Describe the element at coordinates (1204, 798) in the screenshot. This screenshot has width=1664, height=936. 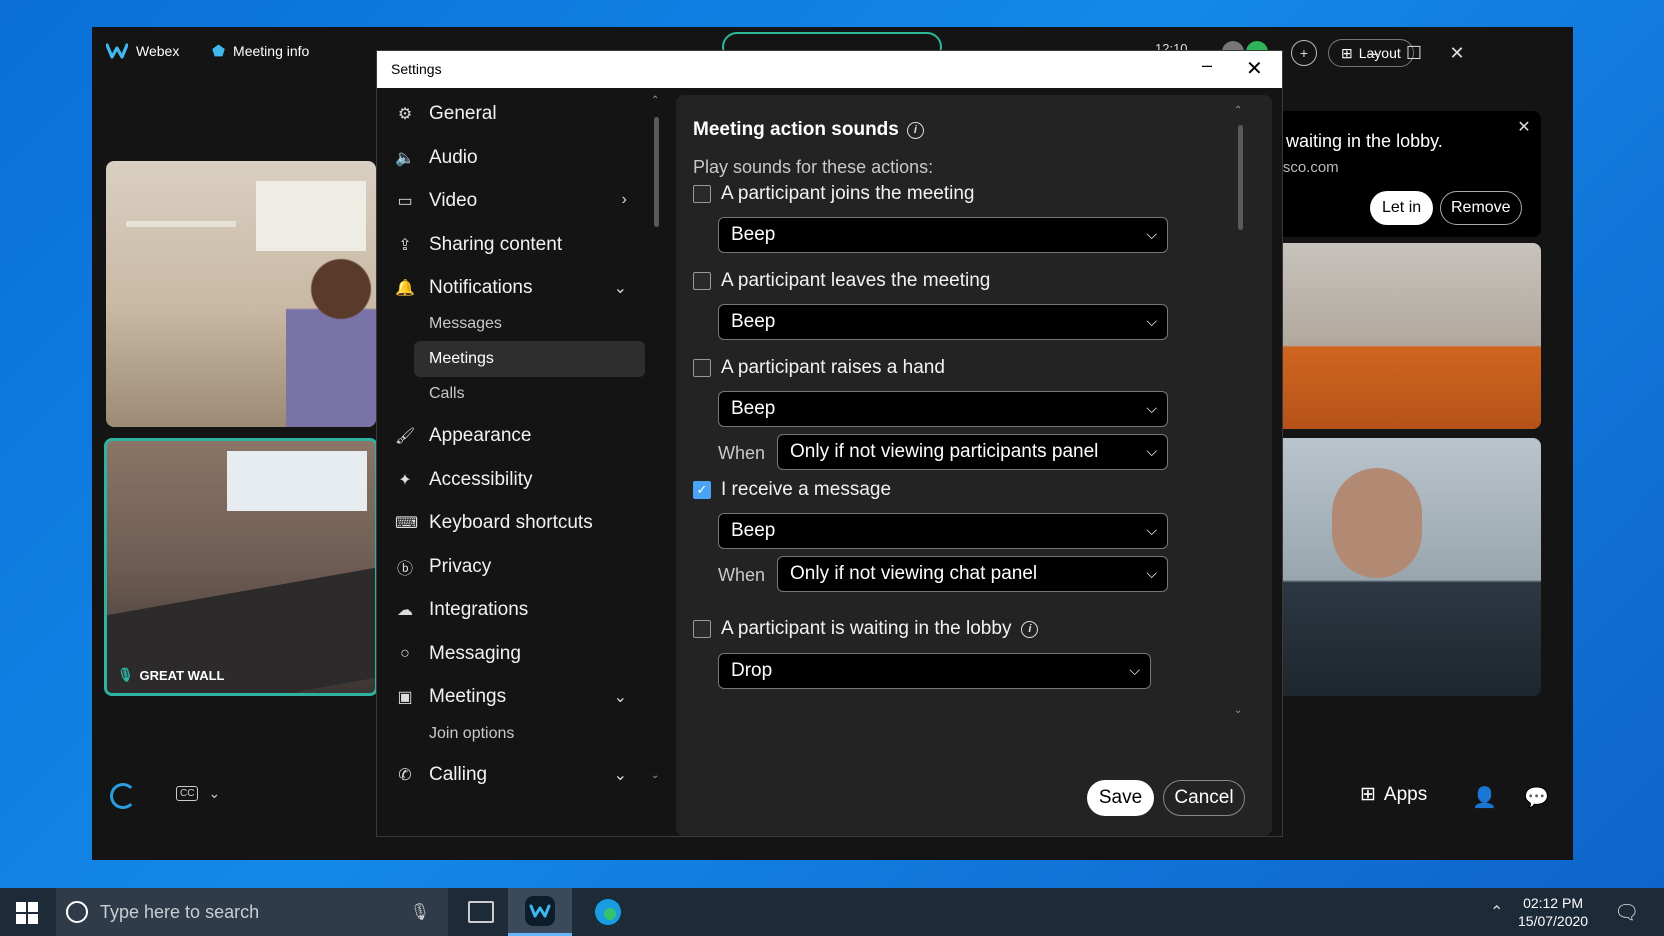
I see `cancel-button: Cancel` at that location.